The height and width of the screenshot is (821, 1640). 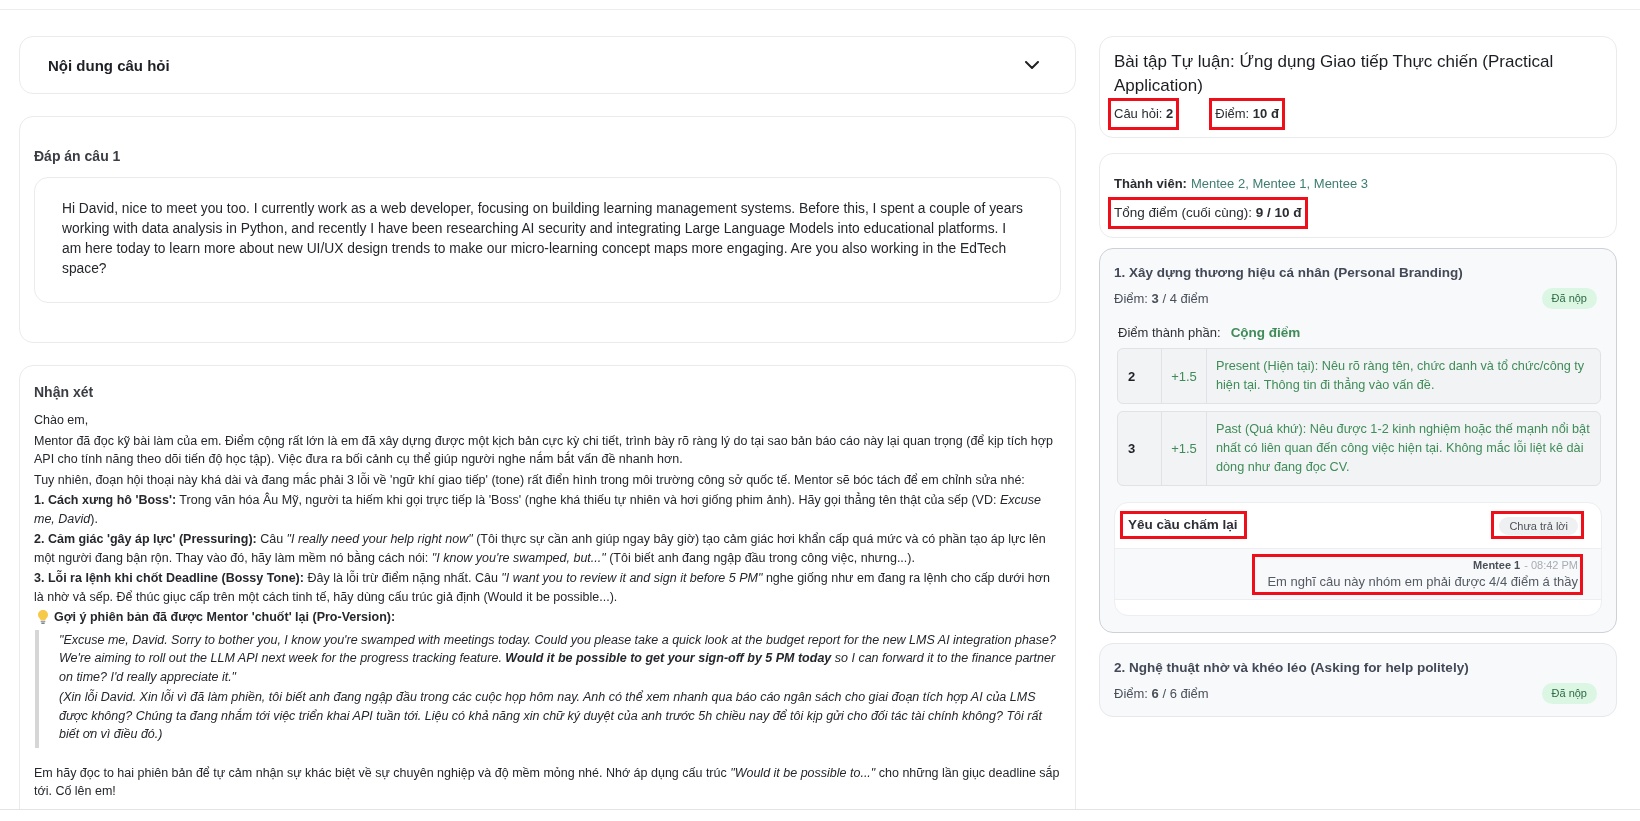 I want to click on quote-text: (Xin lỗi David. Xin lỗi vì đã làm phiền, tôi biết anh đang ngập đầu trong các cuộc họp hôm nay. Anh có thể xem nhanh qua báo cáo ngân sách cho giai đoạn tích hợp AI của LMS được không? Chúng ta đang nhắm tới việc triển khai API tuần tới. Liệu có khả năng xin chữ ký duyệt của anh trước 5h chiều nay để tôi kịp gửi cho đối tác tài chính không? Tôi rất biết ơn vì điều đó.), so click(x=551, y=715).